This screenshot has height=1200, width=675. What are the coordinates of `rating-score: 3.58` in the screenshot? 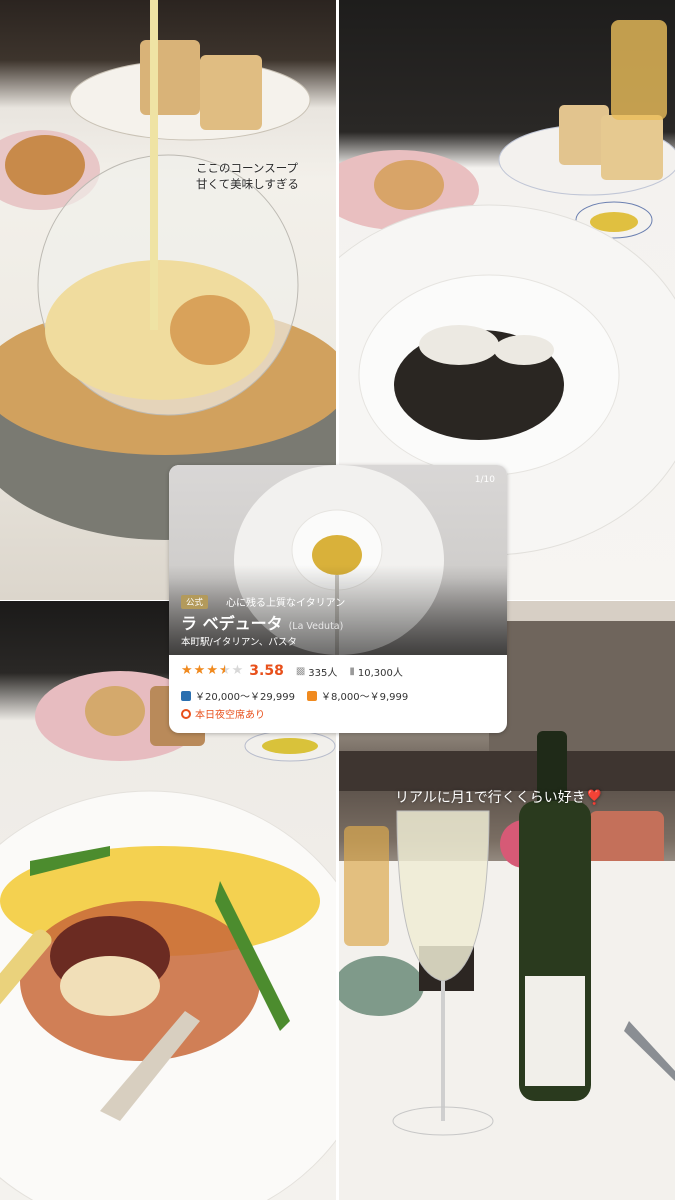 It's located at (266, 671).